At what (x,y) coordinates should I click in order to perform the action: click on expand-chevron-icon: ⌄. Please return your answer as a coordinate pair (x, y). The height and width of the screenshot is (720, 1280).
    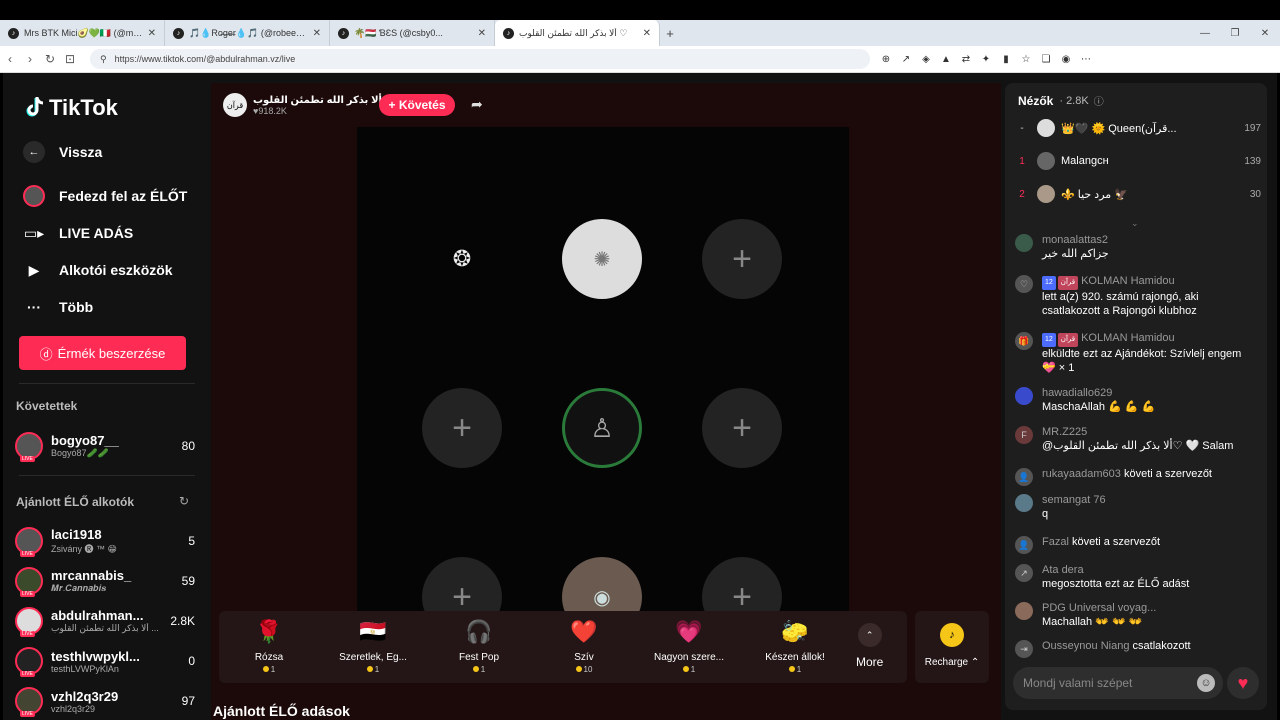
    Looking at the image, I should click on (1135, 223).